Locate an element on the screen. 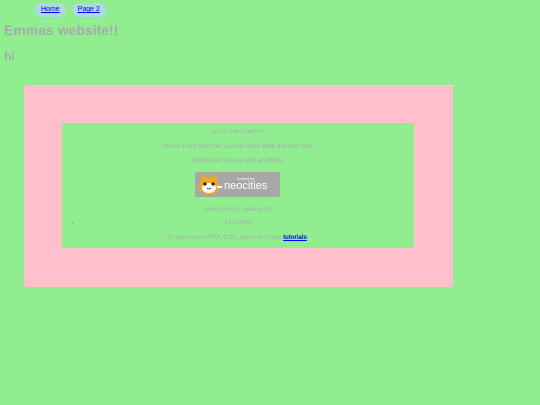 Image resolution: width=540 pixels, height=405 pixels. item-list: First thing is located at coordinates (238, 223).